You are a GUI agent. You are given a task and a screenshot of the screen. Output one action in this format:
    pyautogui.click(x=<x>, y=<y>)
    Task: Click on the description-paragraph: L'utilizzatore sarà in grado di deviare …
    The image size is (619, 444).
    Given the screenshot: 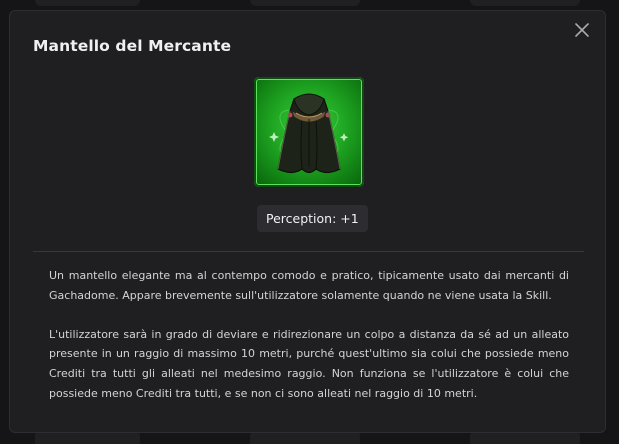 What is the action you would take?
    pyautogui.click(x=309, y=363)
    